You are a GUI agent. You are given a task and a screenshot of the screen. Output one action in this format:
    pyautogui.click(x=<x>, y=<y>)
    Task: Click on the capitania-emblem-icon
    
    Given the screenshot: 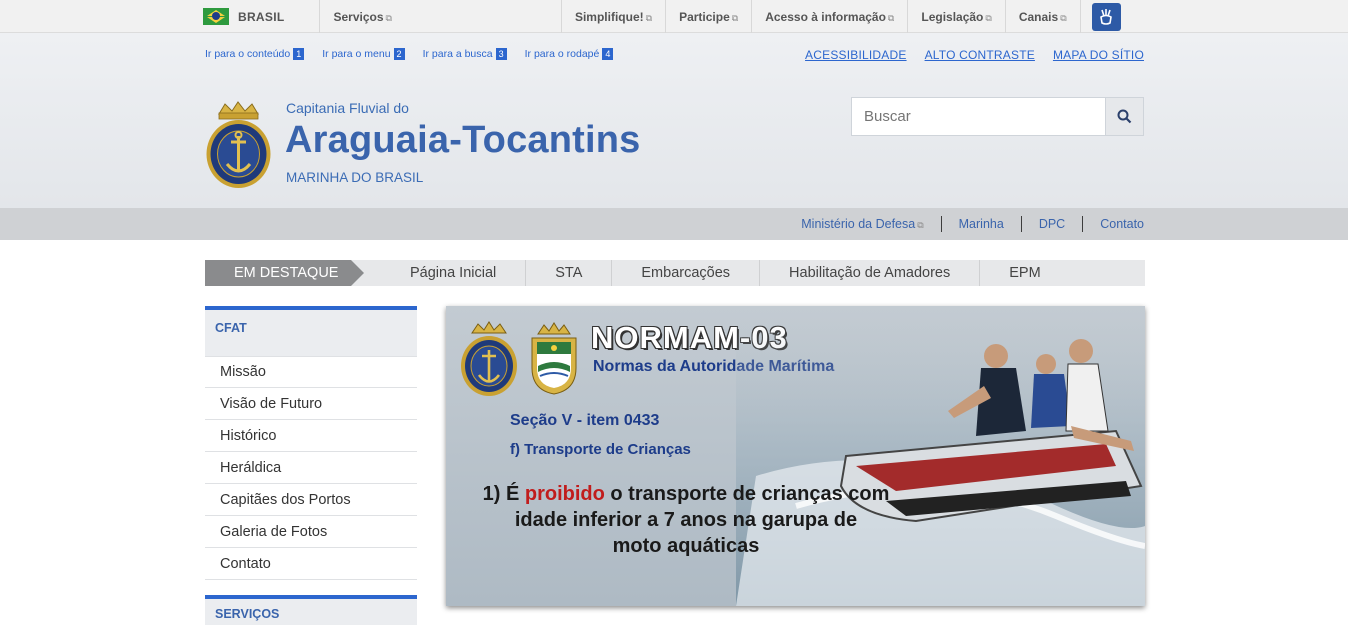 What is the action you would take?
    pyautogui.click(x=554, y=358)
    